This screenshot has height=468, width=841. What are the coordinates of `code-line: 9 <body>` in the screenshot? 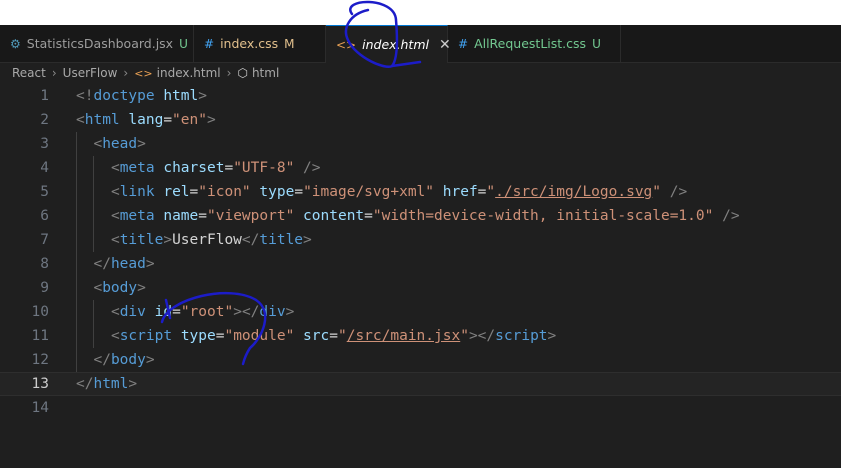 It's located at (420, 288).